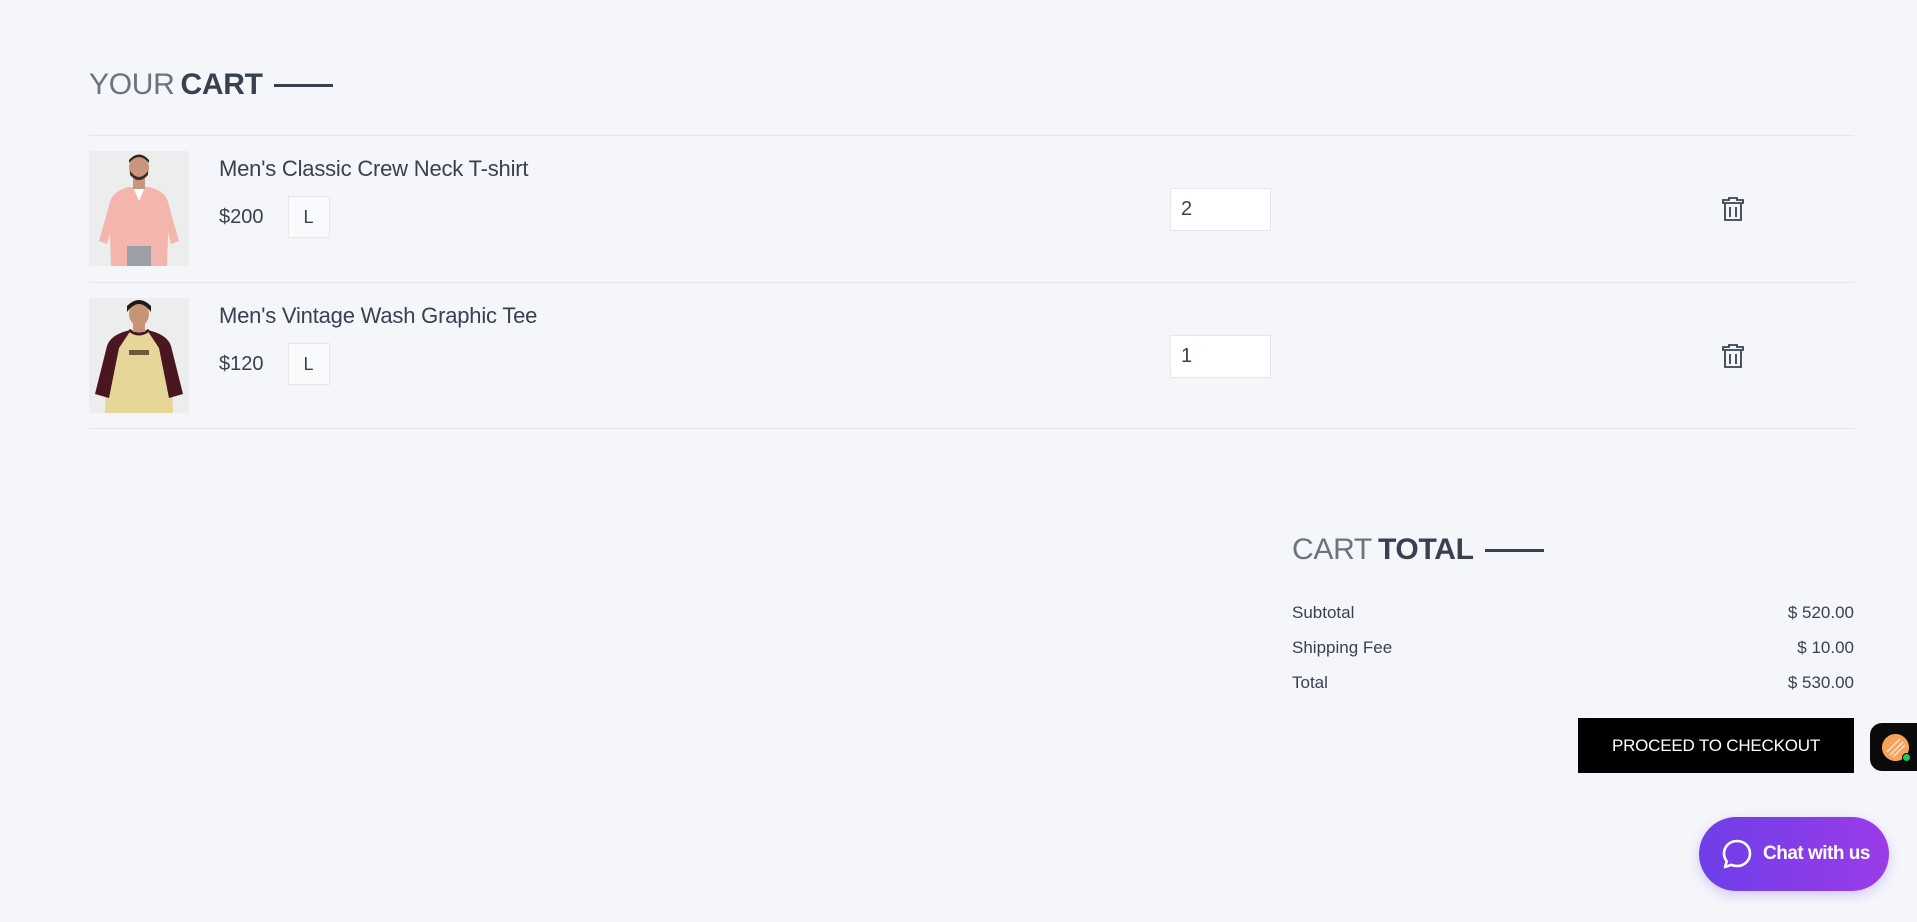 The width and height of the screenshot is (1917, 922). I want to click on chat-with-us-button: Chat with us, so click(1794, 854).